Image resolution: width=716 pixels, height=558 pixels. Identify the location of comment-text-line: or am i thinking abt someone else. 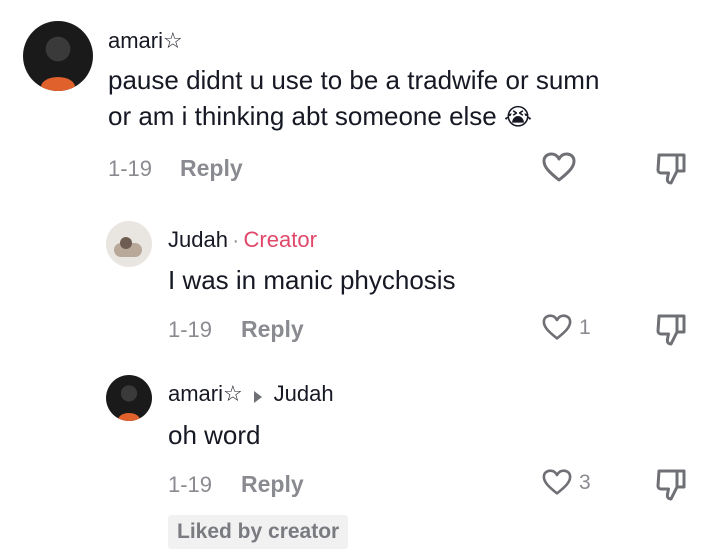
(302, 116).